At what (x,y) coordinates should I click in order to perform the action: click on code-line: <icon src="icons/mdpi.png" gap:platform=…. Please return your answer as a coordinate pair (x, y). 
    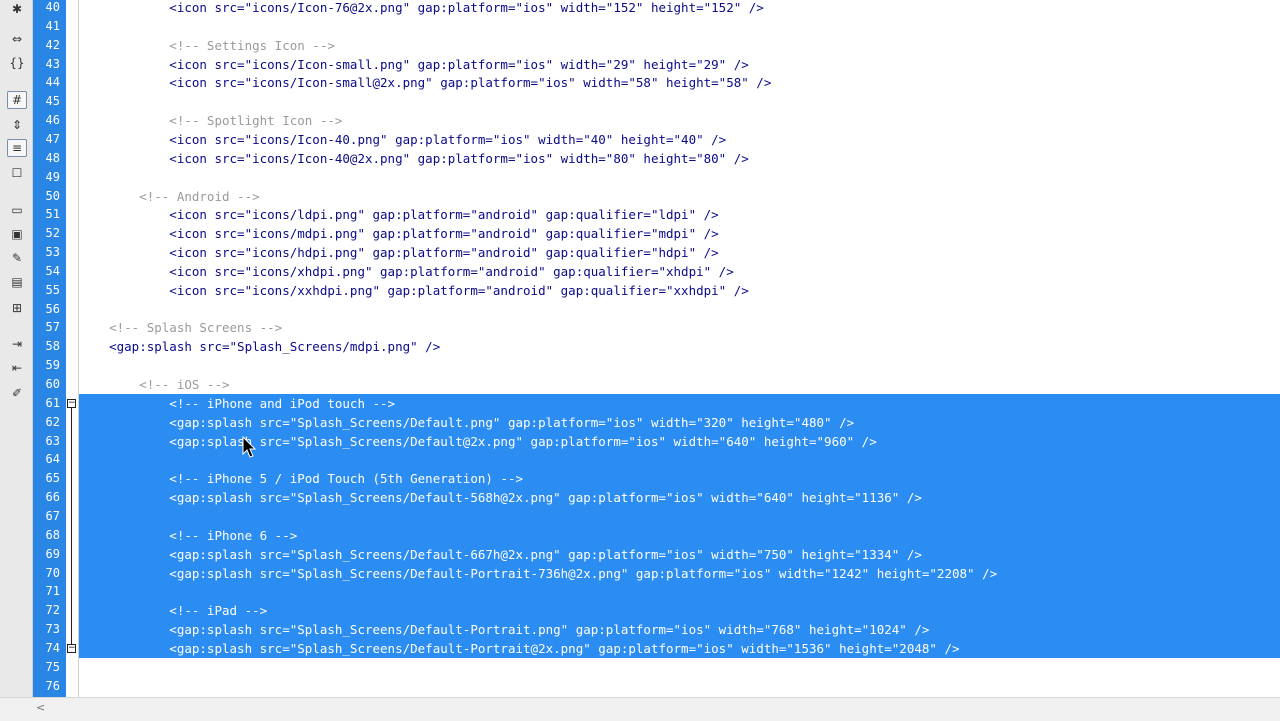
    Looking at the image, I should click on (679, 233).